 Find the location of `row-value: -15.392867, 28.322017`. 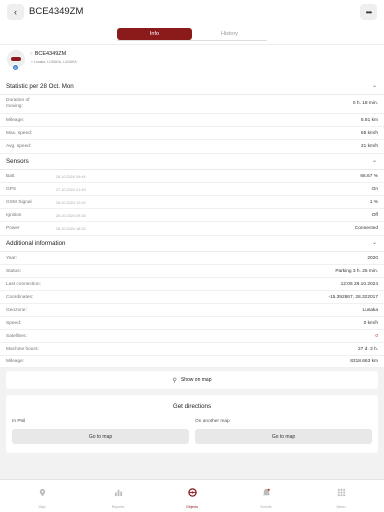

row-value: -15.392867, 28.322017 is located at coordinates (353, 297).